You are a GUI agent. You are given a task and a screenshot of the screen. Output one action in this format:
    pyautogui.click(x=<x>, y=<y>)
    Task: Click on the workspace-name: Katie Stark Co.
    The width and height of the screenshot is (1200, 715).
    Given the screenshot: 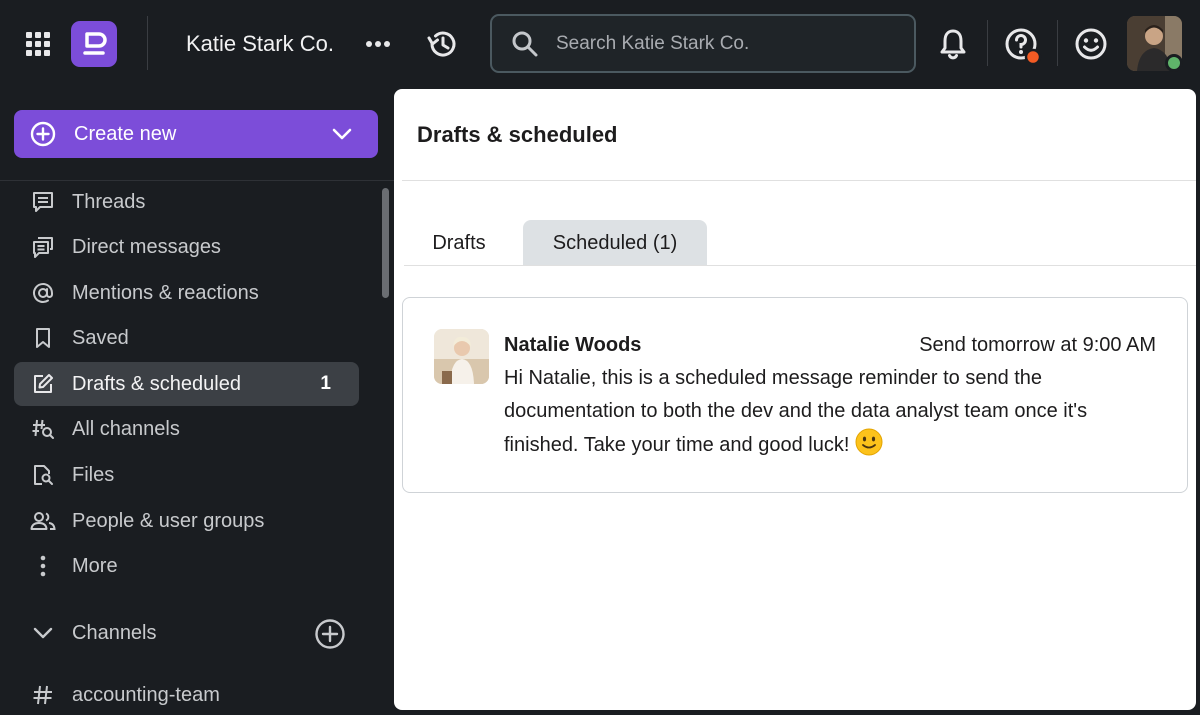 What is the action you would take?
    pyautogui.click(x=260, y=44)
    